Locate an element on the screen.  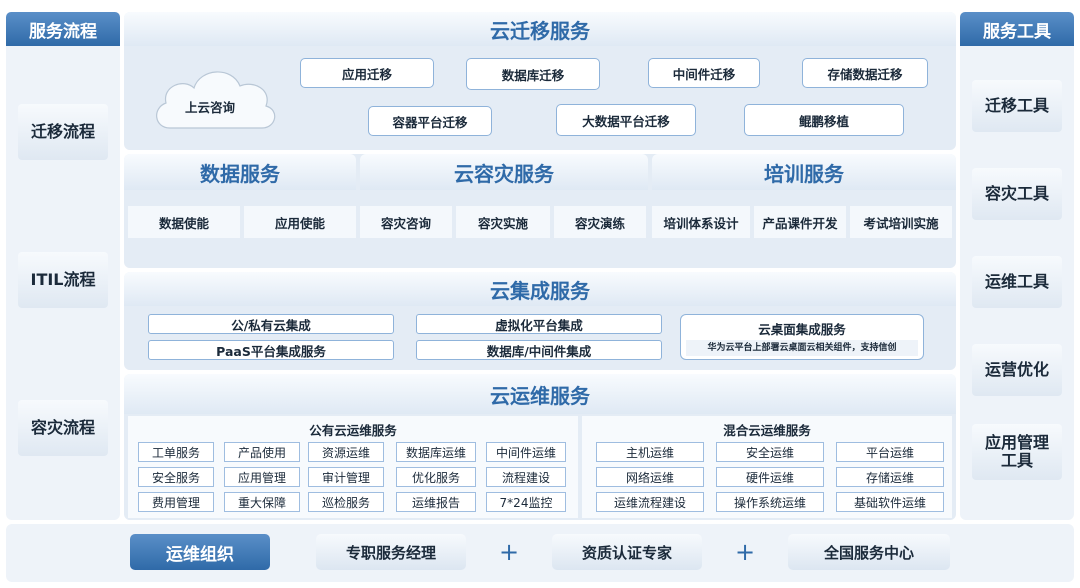
bigdata-migration-button: 大数据平台迁移 is located at coordinates (626, 120).